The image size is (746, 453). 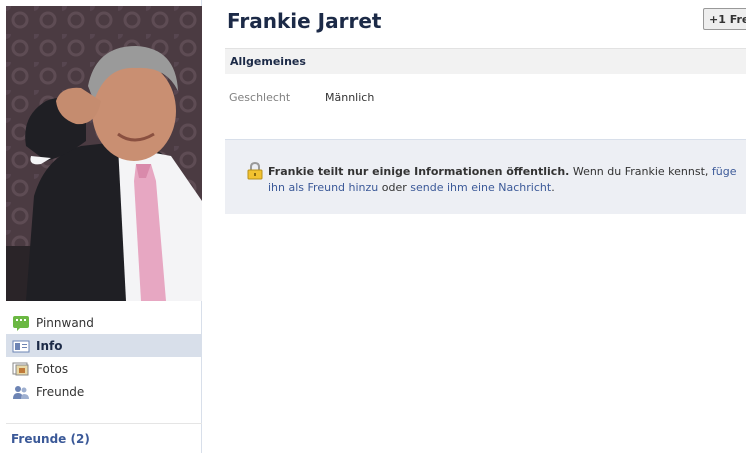 What do you see at coordinates (260, 97) in the screenshot?
I see `gender-label: Geschlecht` at bounding box center [260, 97].